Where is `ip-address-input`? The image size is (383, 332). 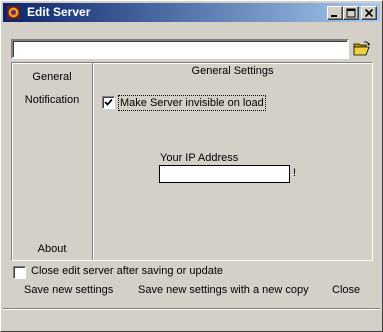 ip-address-input is located at coordinates (224, 174).